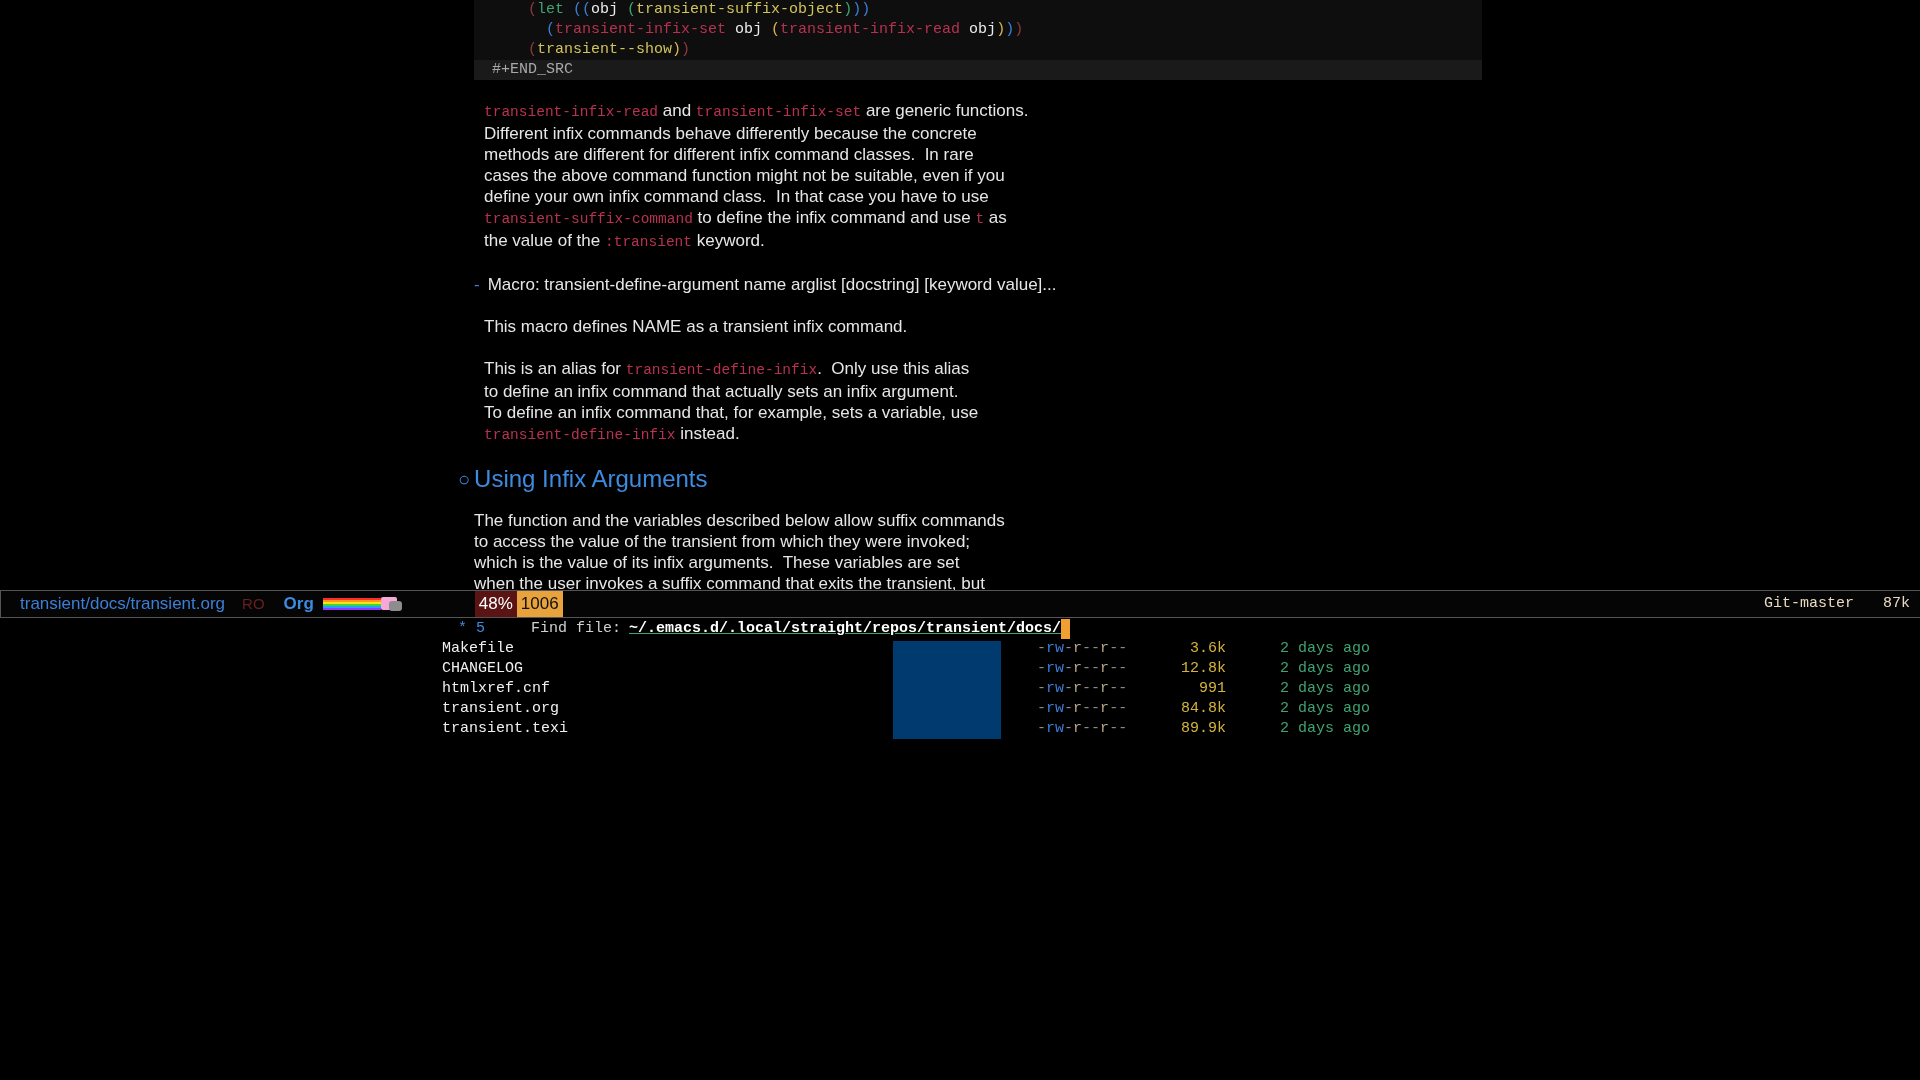 This screenshot has height=1080, width=1920. Describe the element at coordinates (667, 669) in the screenshot. I see `file-name: CHANGELOG` at that location.